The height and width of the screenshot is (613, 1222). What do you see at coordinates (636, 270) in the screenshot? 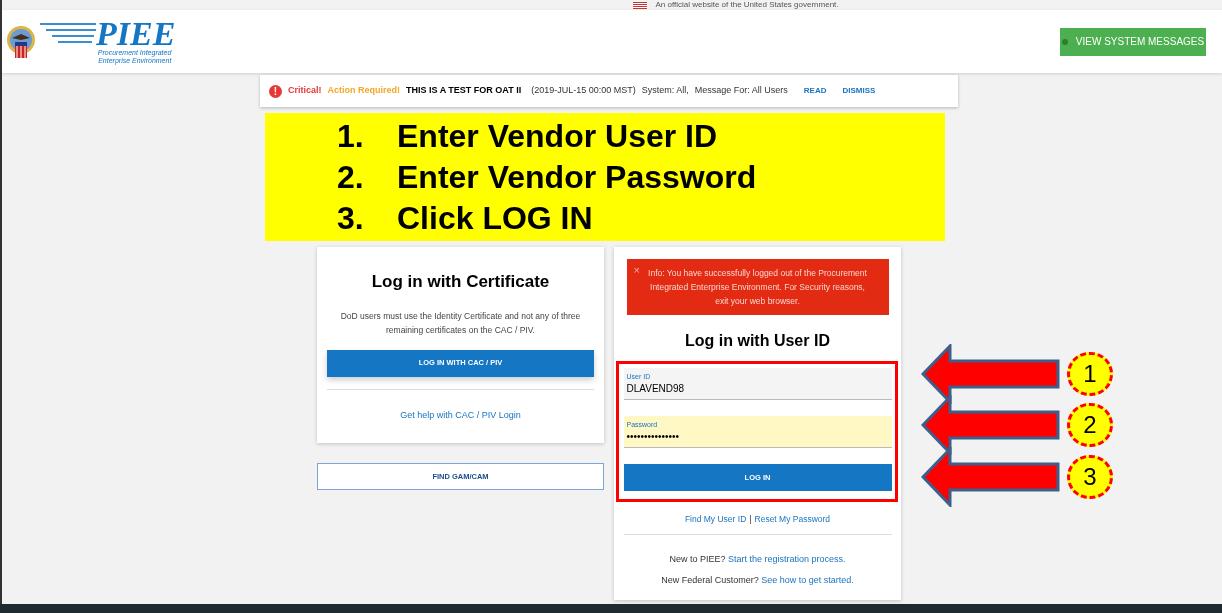
I see `close-icon: ×` at bounding box center [636, 270].